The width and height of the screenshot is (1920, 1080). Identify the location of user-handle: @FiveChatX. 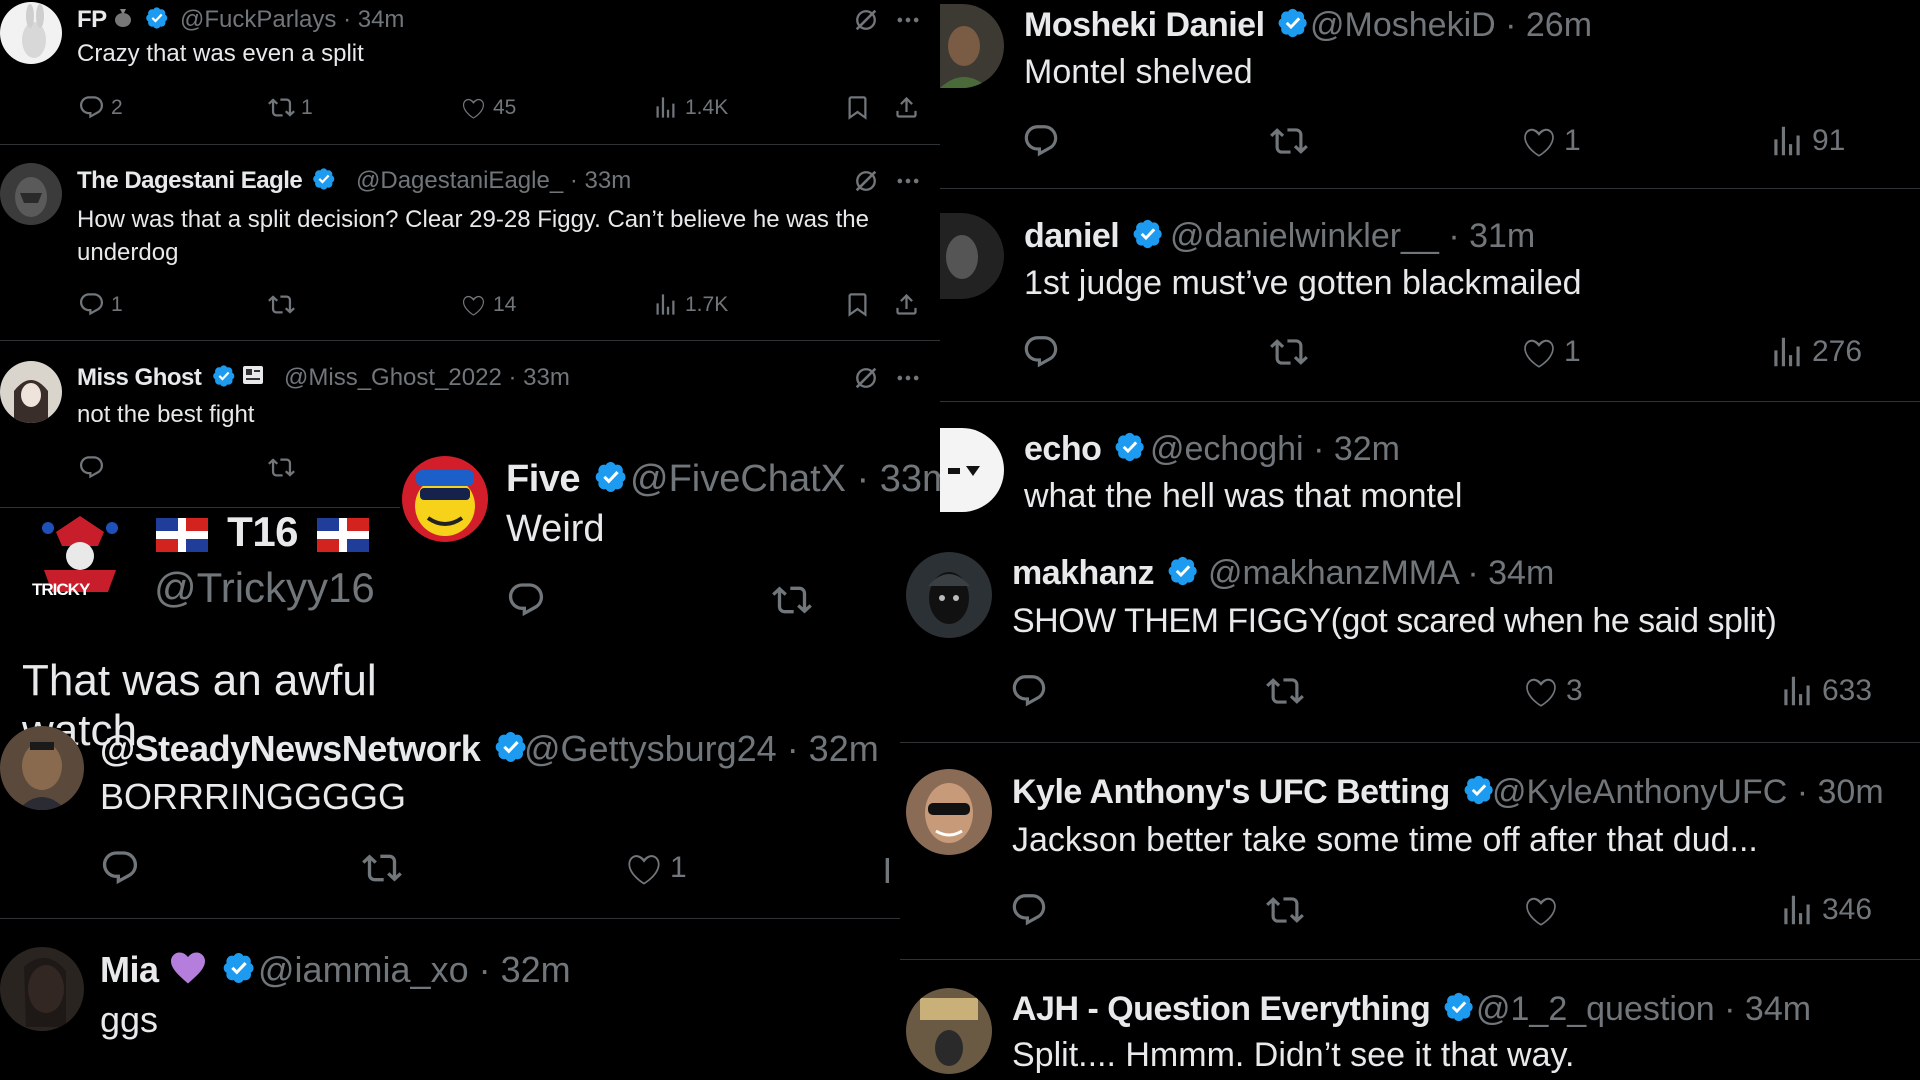
(738, 479).